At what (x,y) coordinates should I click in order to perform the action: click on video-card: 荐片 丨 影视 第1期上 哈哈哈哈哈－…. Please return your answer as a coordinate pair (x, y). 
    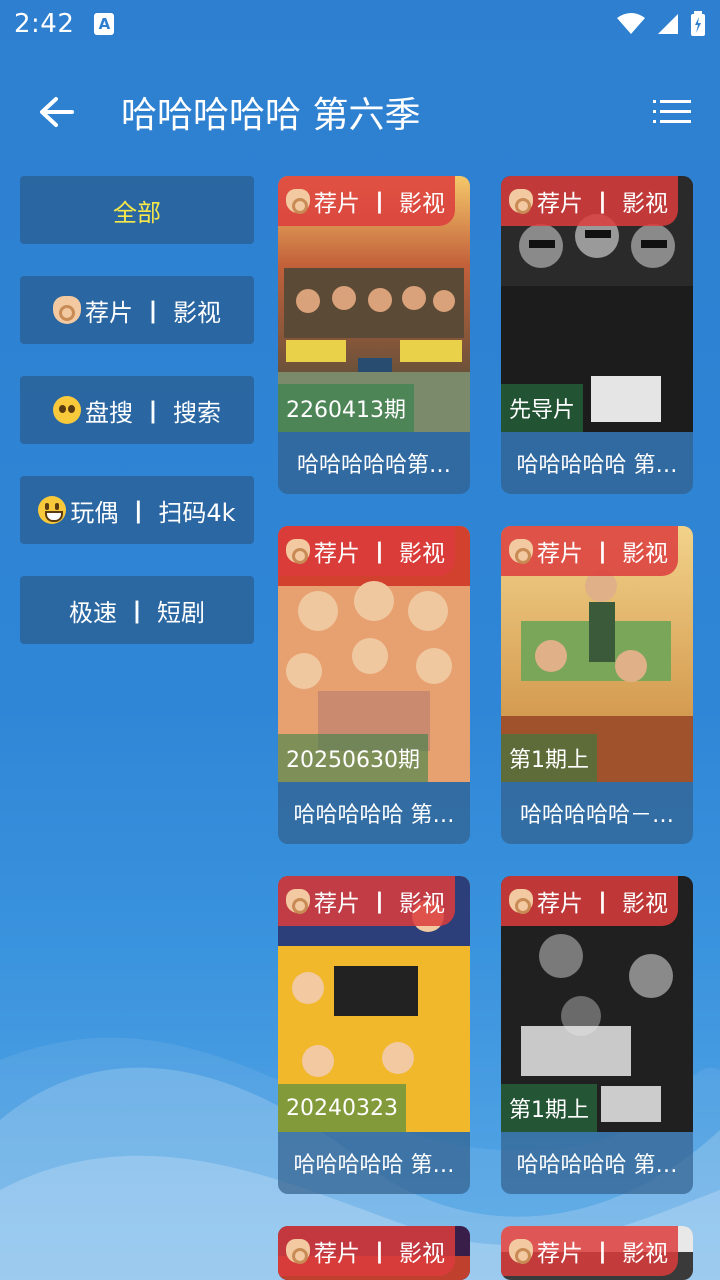
    Looking at the image, I should click on (597, 685).